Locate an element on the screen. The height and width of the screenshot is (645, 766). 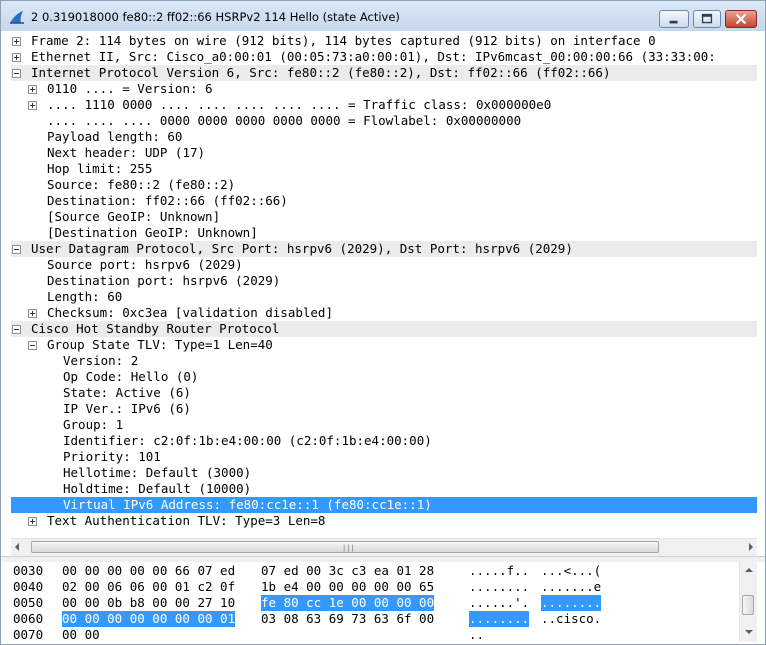
tree-row-text: Cisco Hot Standby Router Protocol is located at coordinates (155, 328).